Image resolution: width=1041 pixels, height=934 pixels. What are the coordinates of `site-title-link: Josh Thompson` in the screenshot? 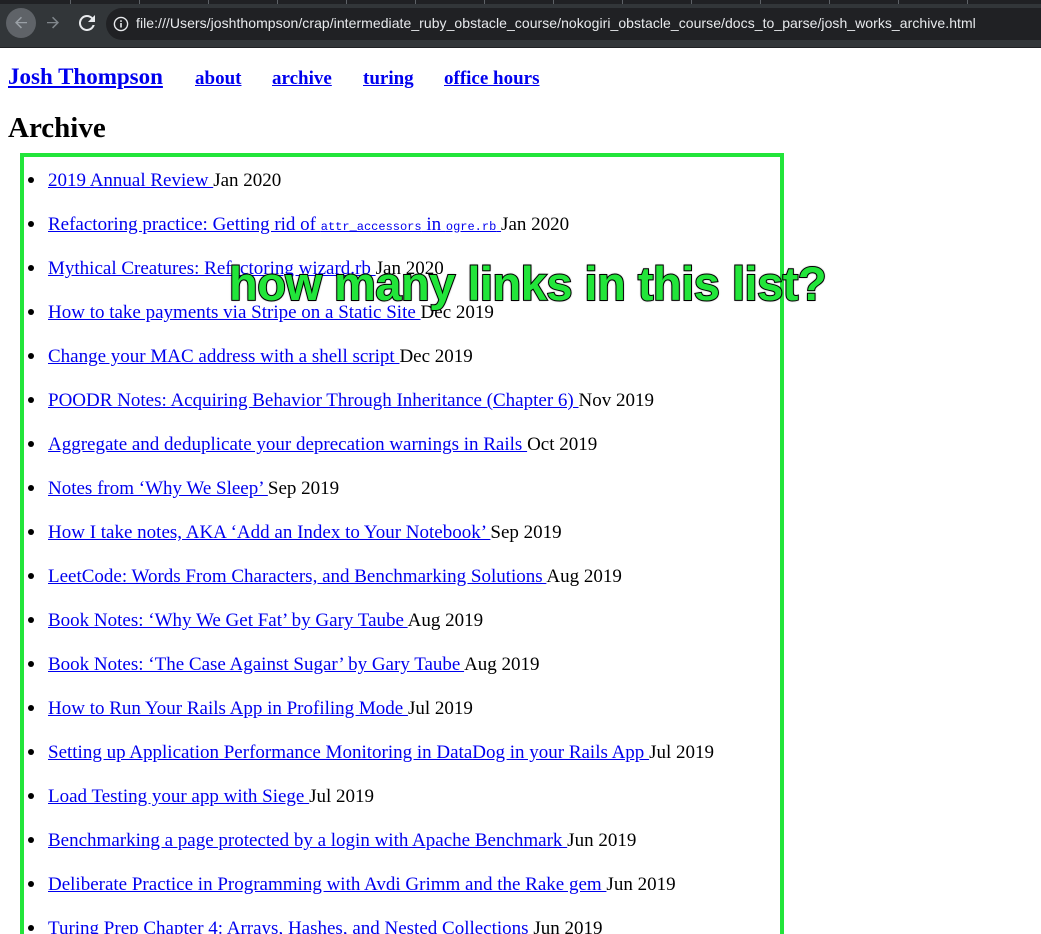 It's located at (85, 77).